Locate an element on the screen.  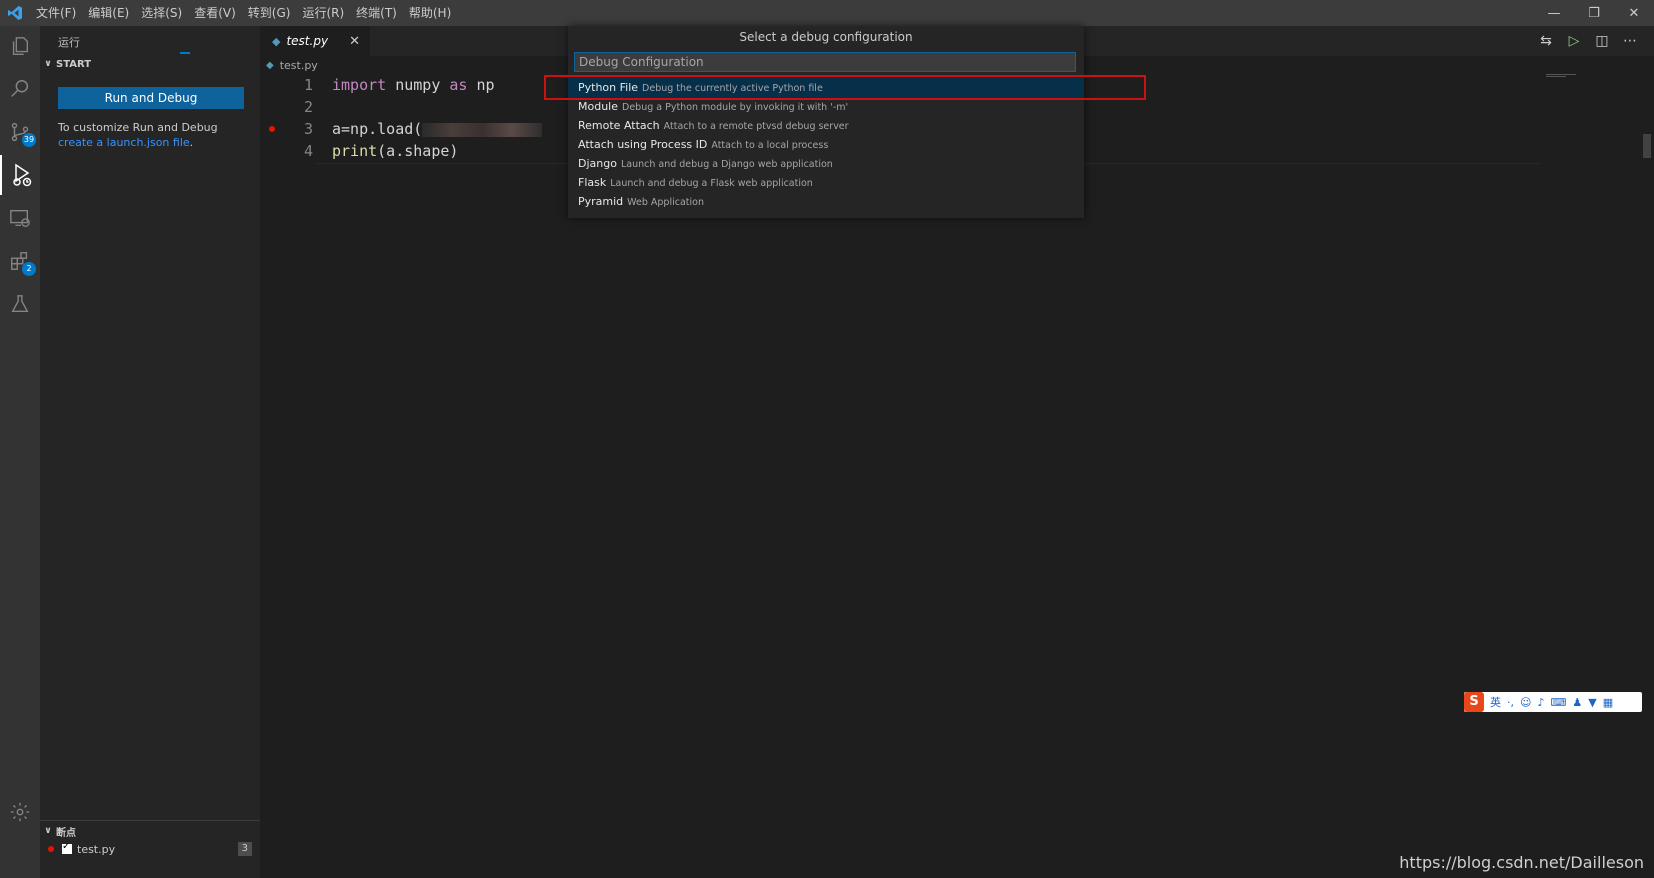
quick-pick-title: Select a debug configuration is located at coordinates (826, 37).